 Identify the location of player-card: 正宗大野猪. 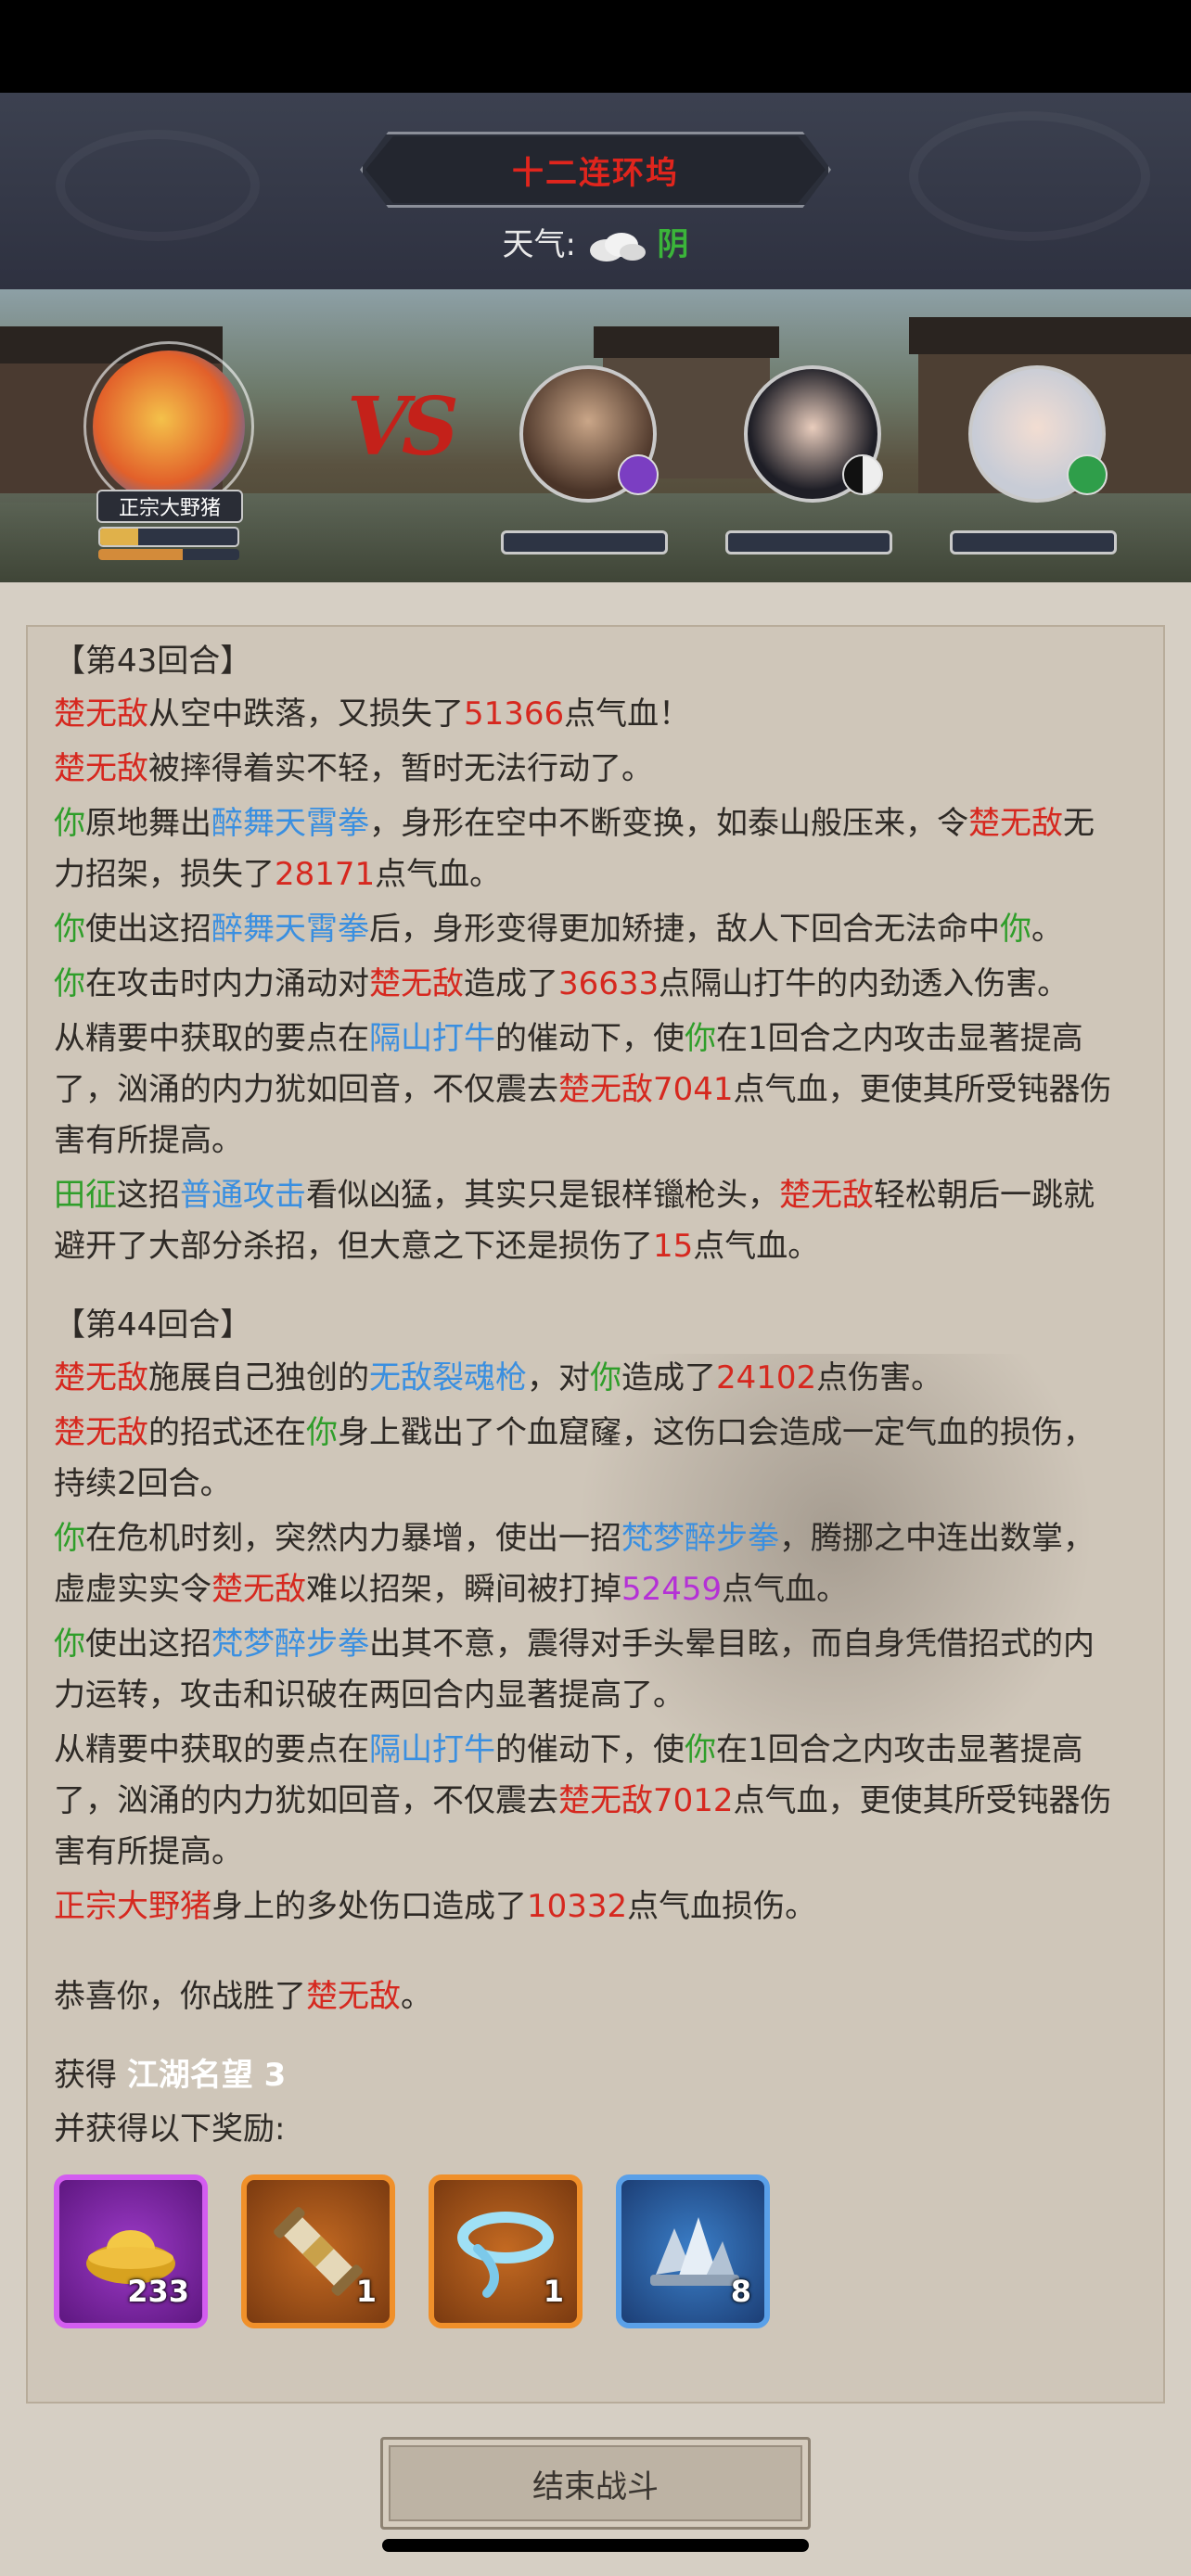
(176, 450).